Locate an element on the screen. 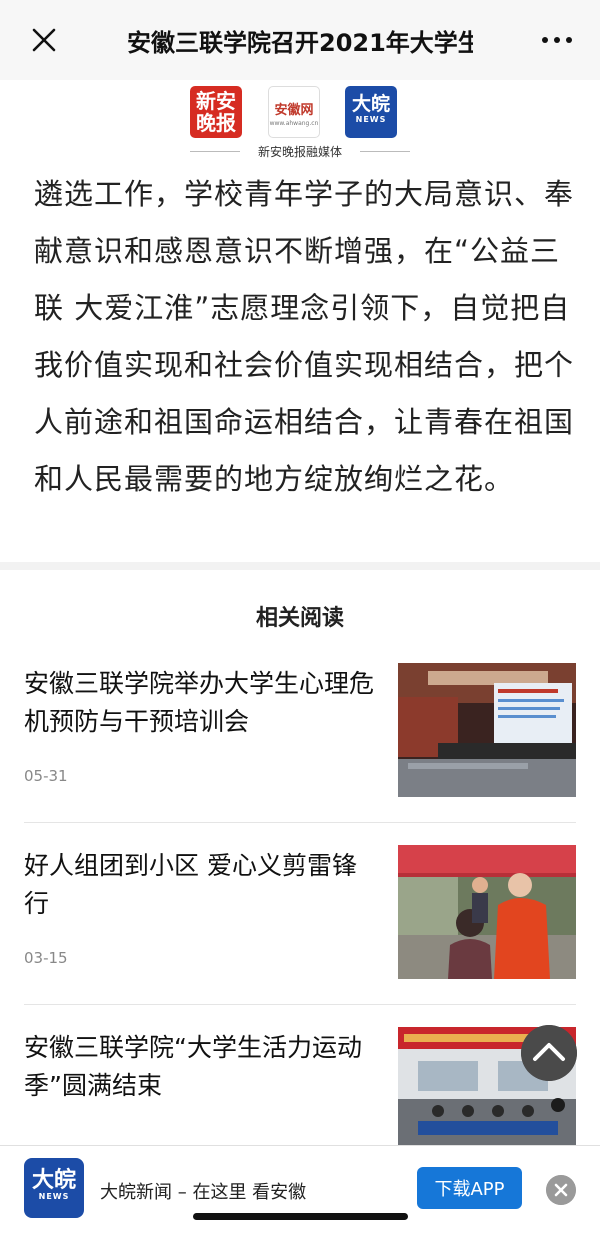 The height and width of the screenshot is (1234, 600). app-icon-text: 大皖 is located at coordinates (53, 1180).